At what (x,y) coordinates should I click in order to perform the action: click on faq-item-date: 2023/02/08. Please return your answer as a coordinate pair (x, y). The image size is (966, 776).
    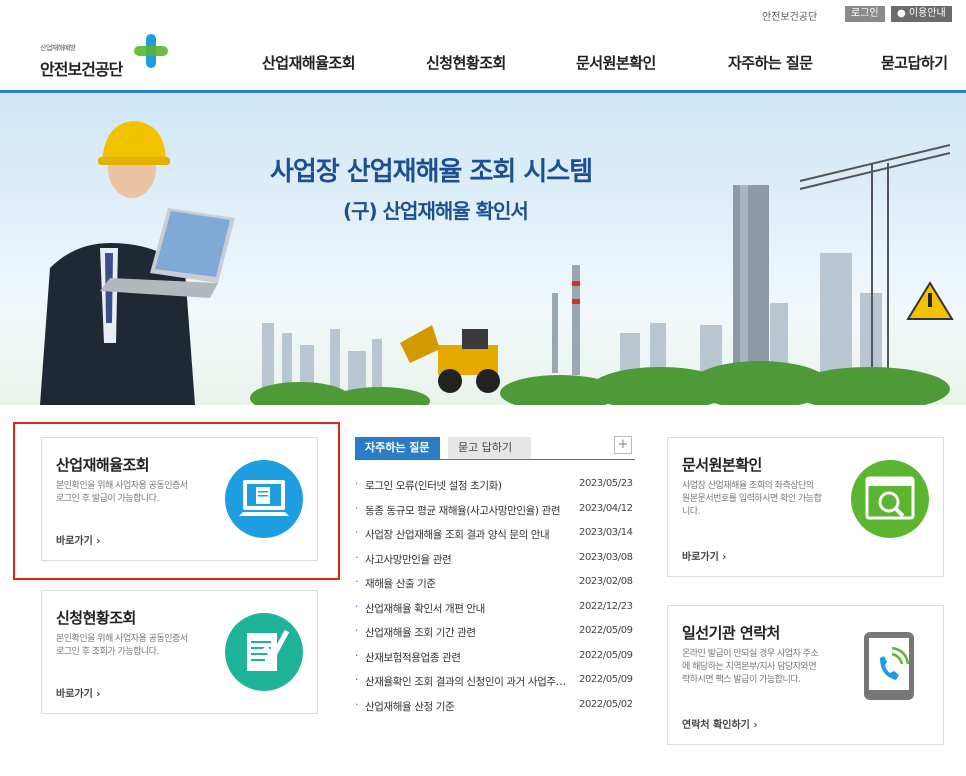
    Looking at the image, I should click on (606, 581).